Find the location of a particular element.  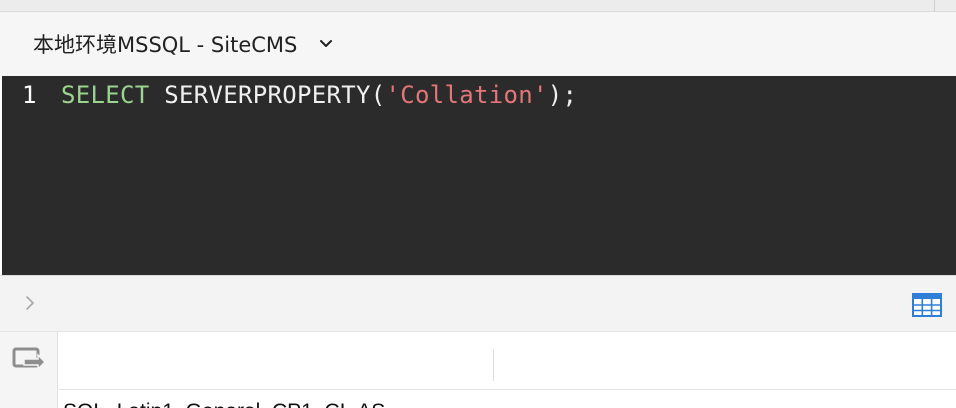

results-toolbar is located at coordinates (478, 303).